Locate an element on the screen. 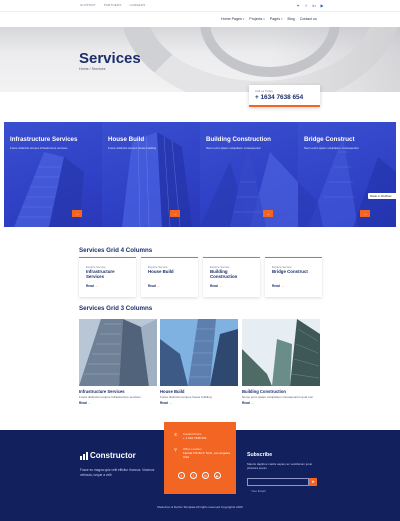  service-image-building-construction is located at coordinates (281, 352).